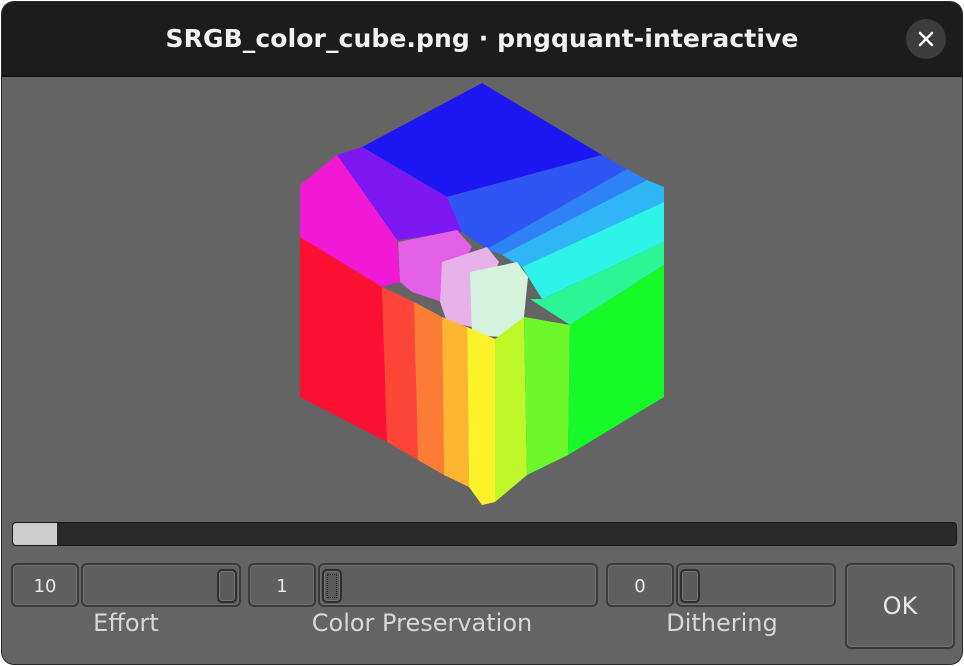  I want to click on effort-slider-handle, so click(227, 586).